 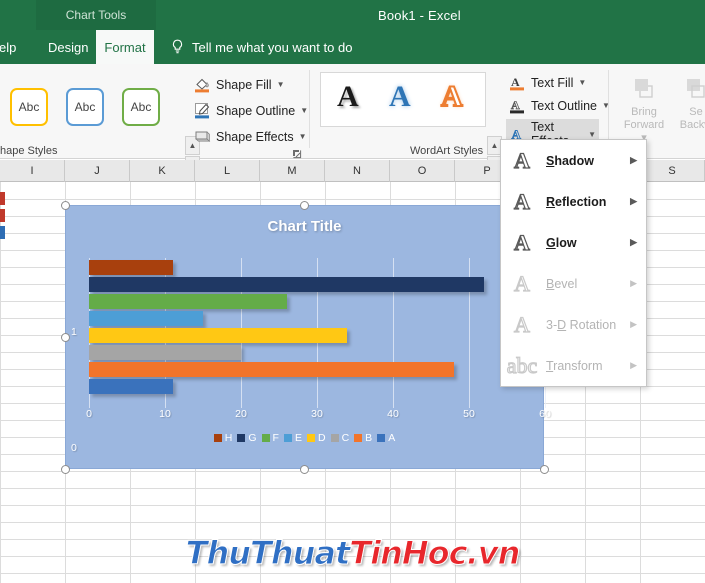 What do you see at coordinates (581, 324) in the screenshot?
I see `menu-item-3d-rotation-label: 3-D Rotation` at bounding box center [581, 324].